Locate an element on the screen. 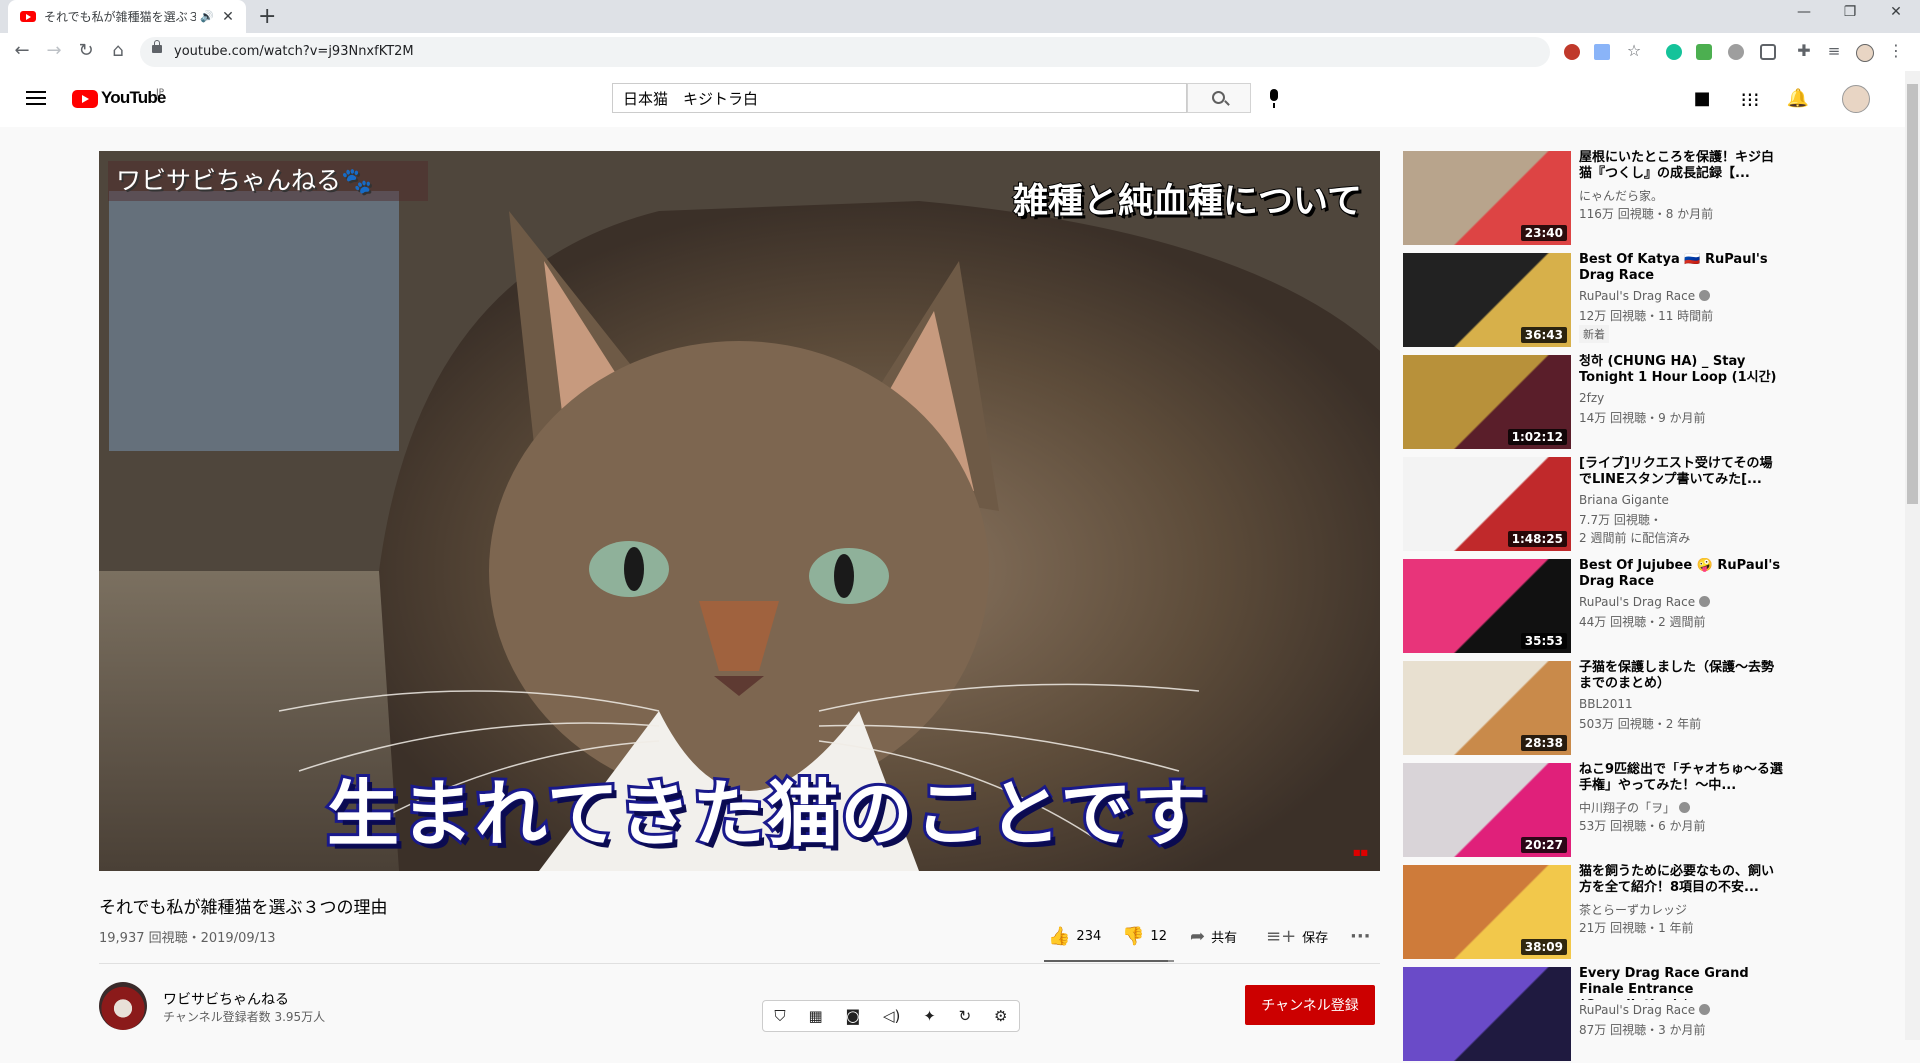 Image resolution: width=1920 pixels, height=1063 pixels. create-video-icon: ■ is located at coordinates (1702, 98).